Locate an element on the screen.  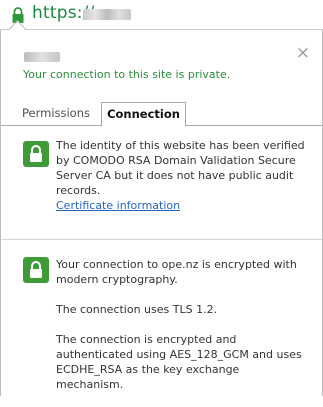
tab-connection: Connection is located at coordinates (143, 114).